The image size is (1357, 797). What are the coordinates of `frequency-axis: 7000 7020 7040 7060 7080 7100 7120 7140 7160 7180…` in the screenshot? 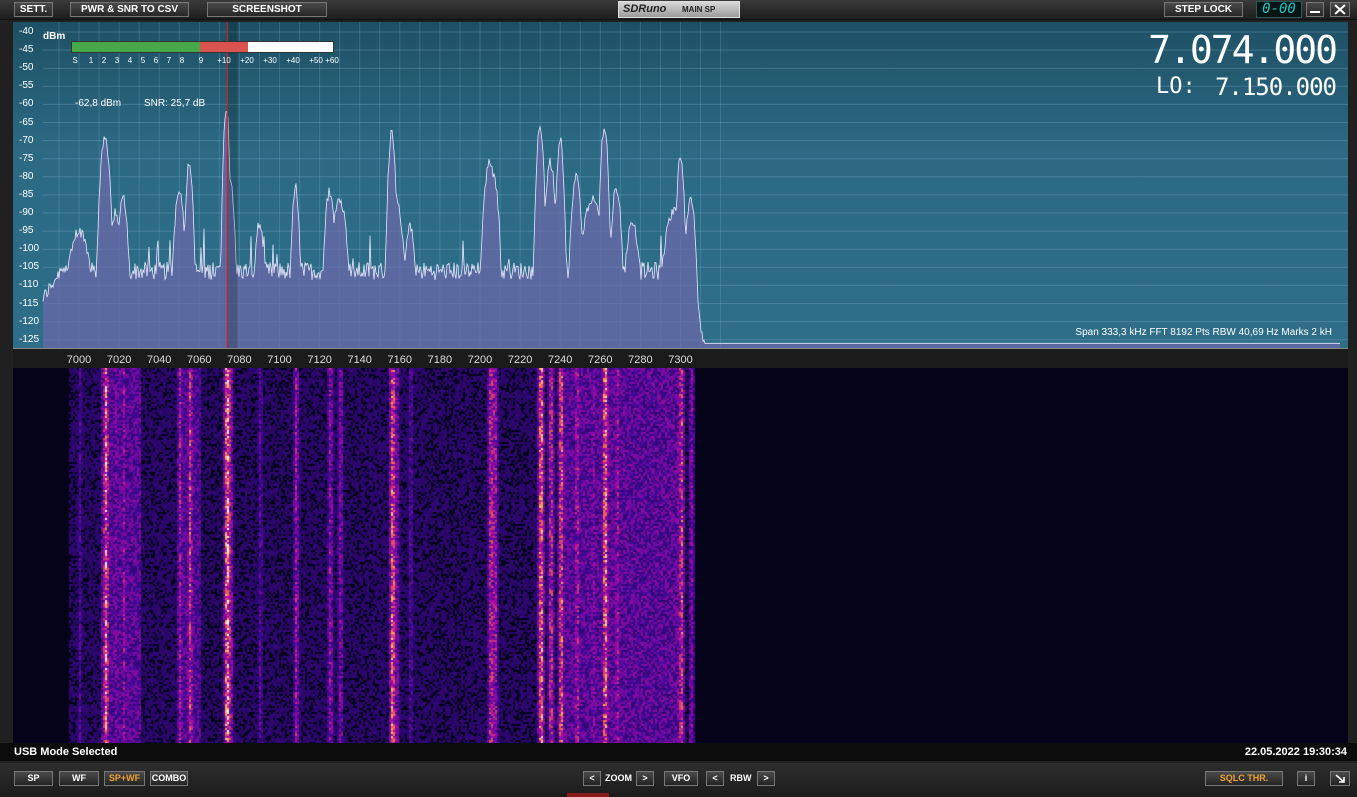 It's located at (680, 358).